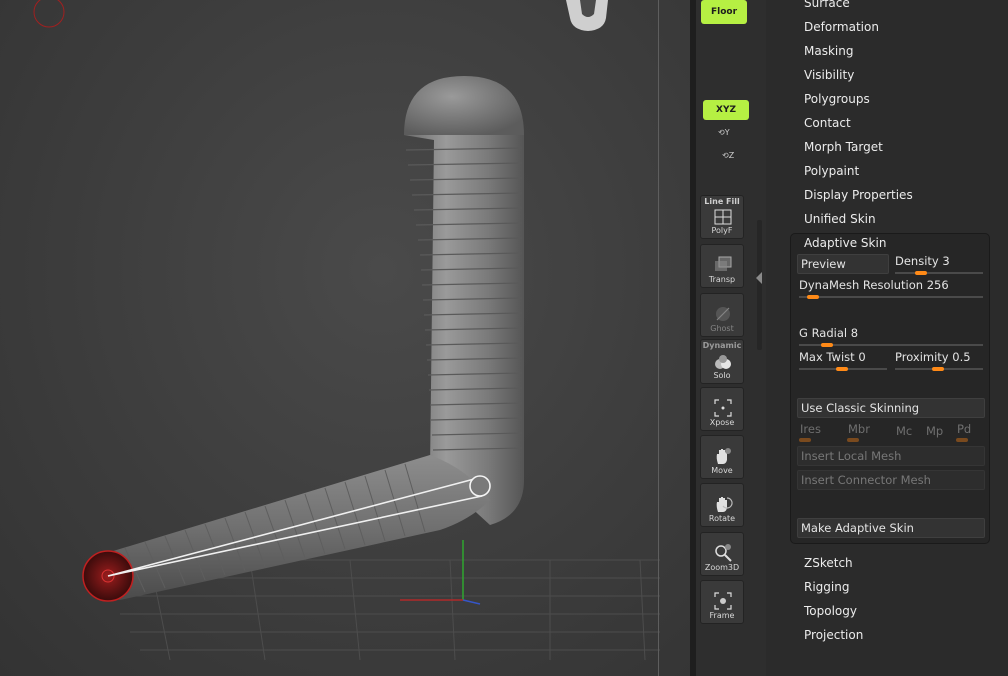 Image resolution: width=1008 pixels, height=676 pixels. I want to click on polyframe-icon, so click(723, 217).